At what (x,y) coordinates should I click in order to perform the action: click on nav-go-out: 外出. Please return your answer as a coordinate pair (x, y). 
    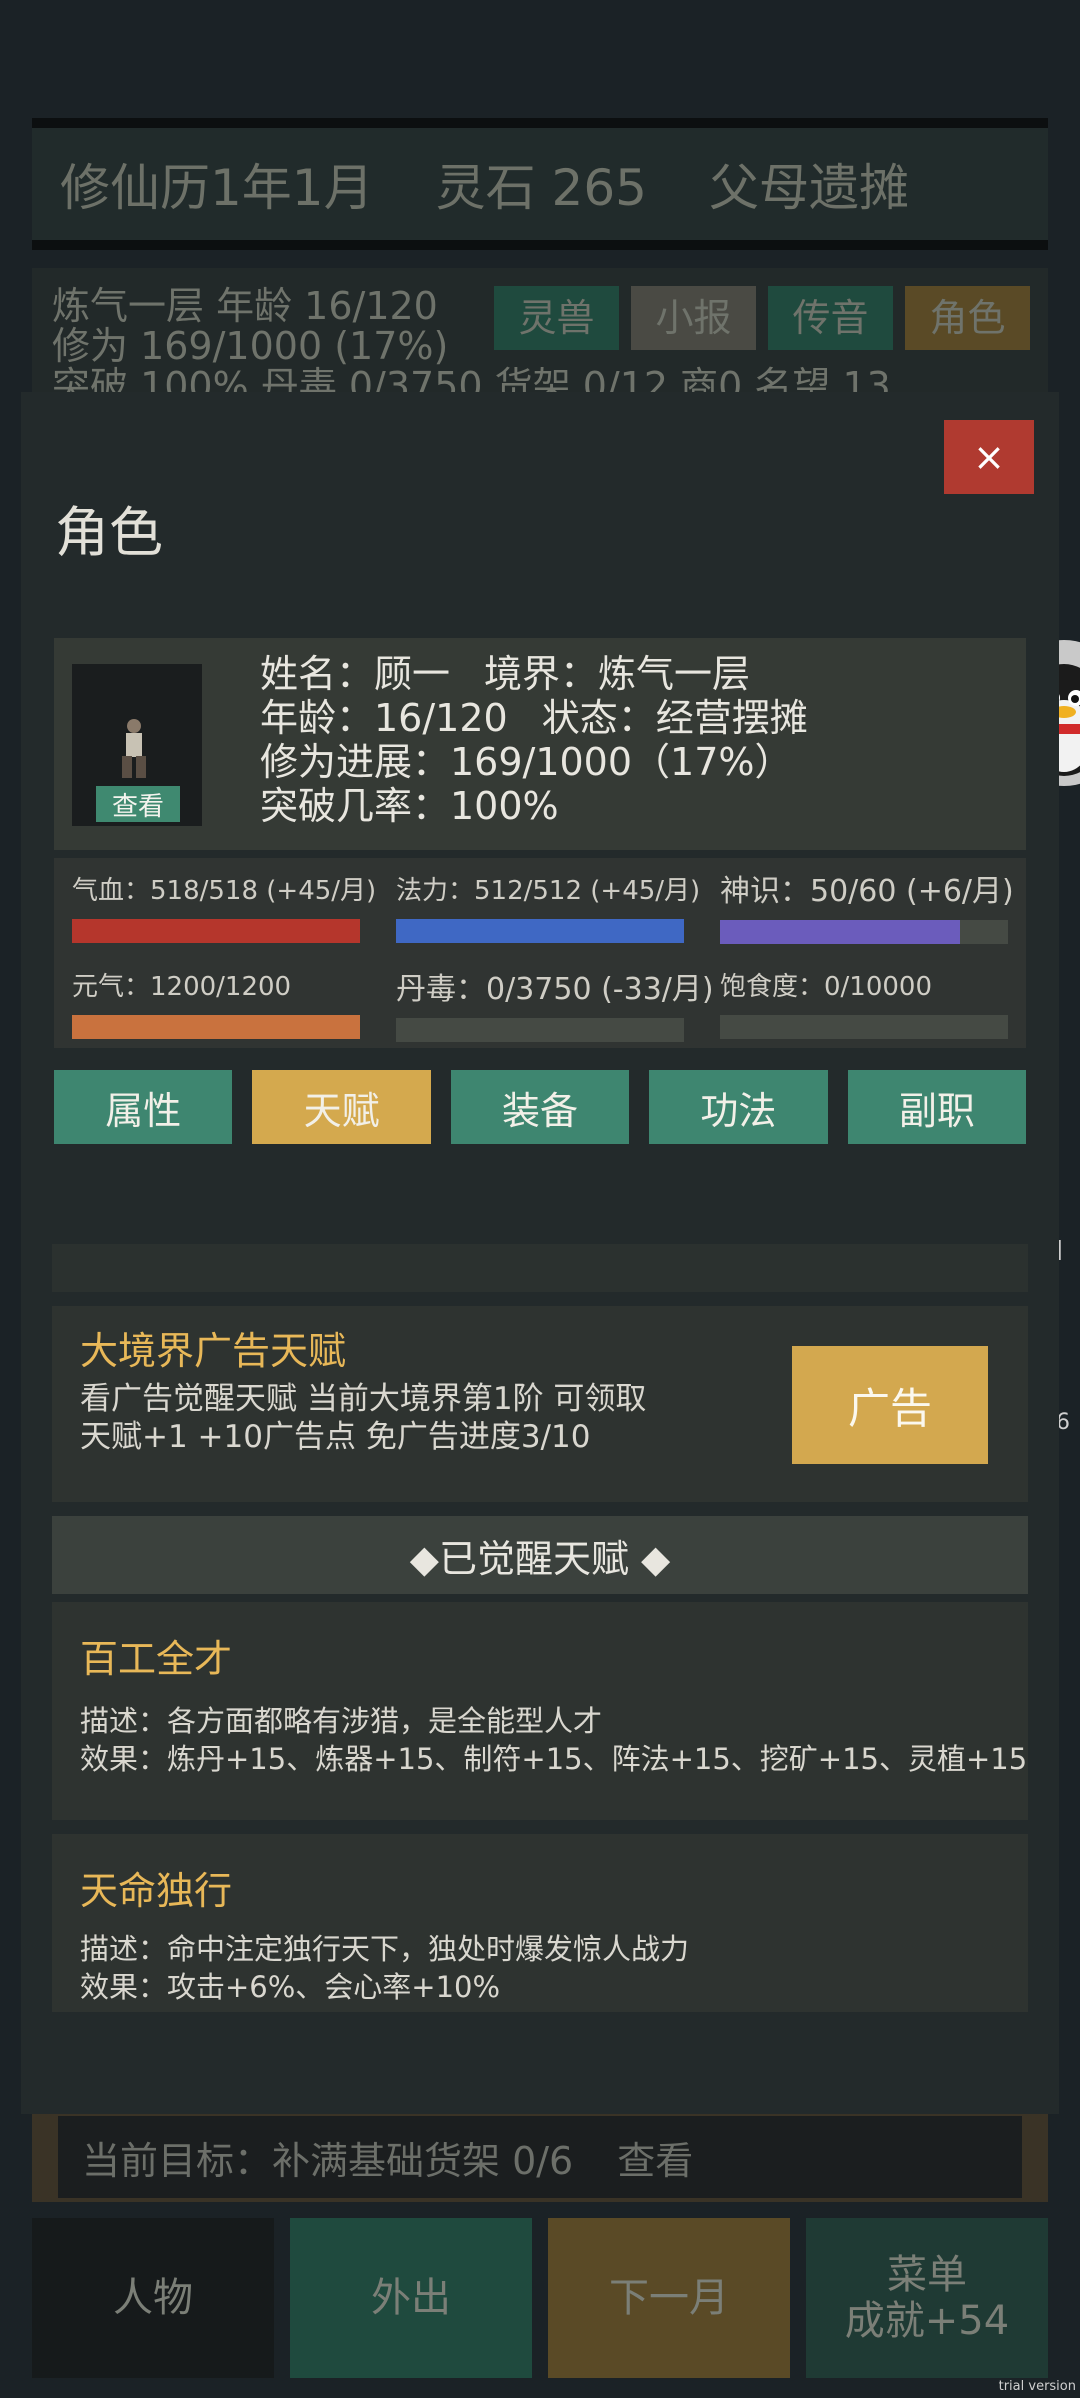
    Looking at the image, I should click on (411, 2298).